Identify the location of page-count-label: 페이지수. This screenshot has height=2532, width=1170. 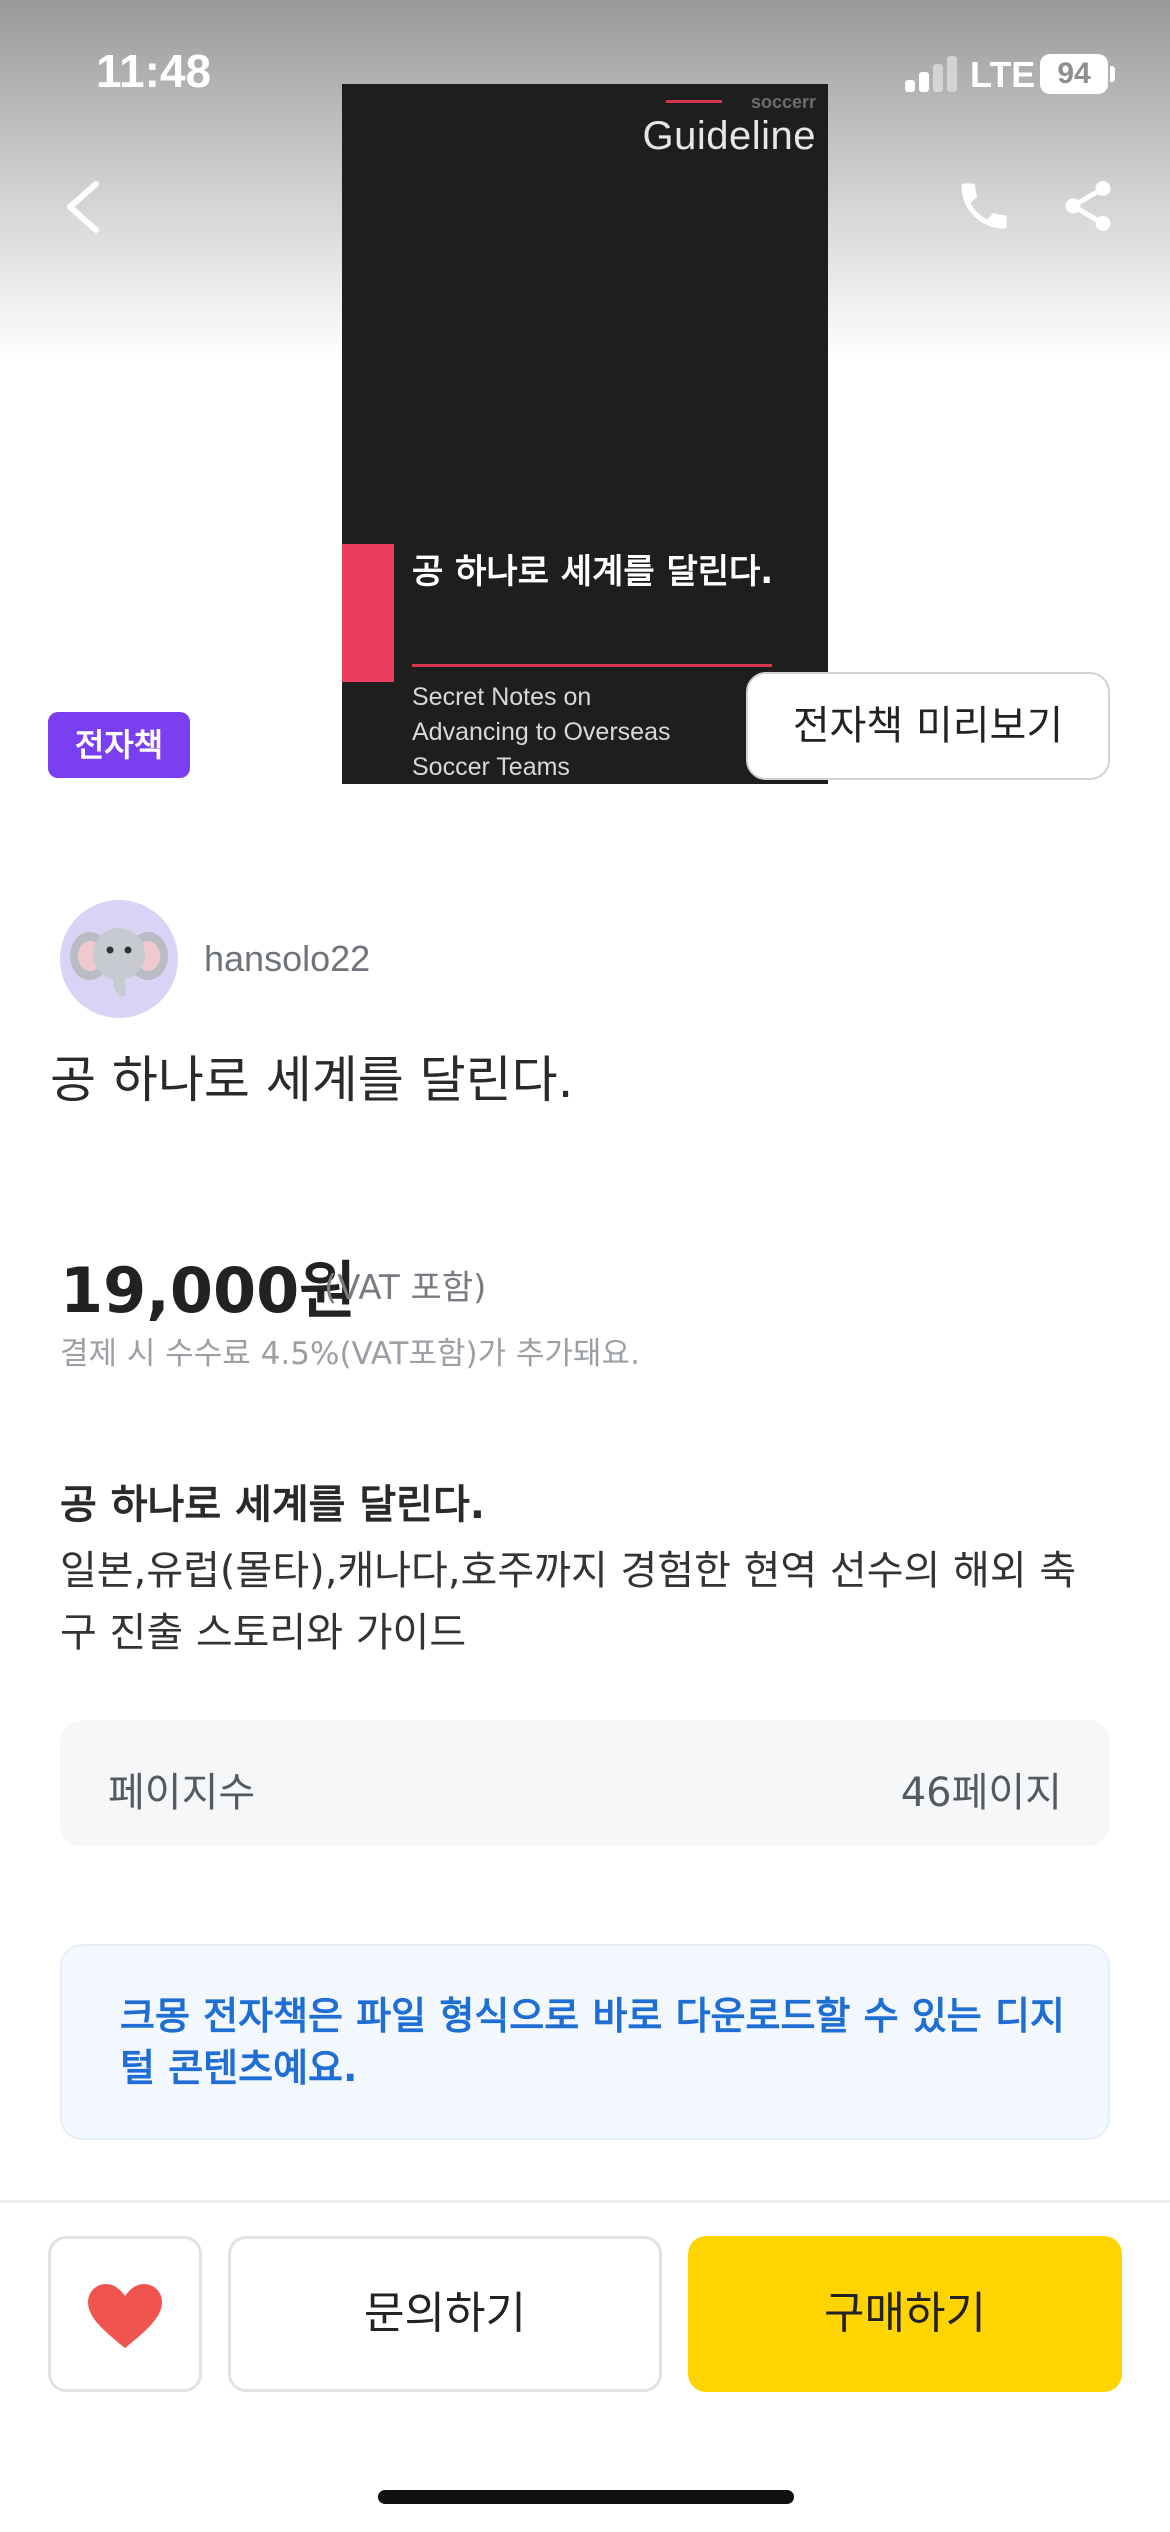
(182, 1793).